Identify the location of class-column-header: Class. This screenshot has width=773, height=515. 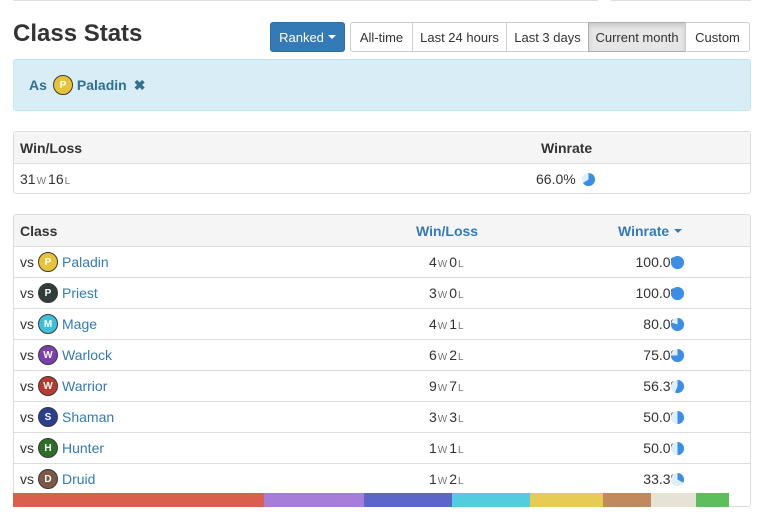
(39, 230).